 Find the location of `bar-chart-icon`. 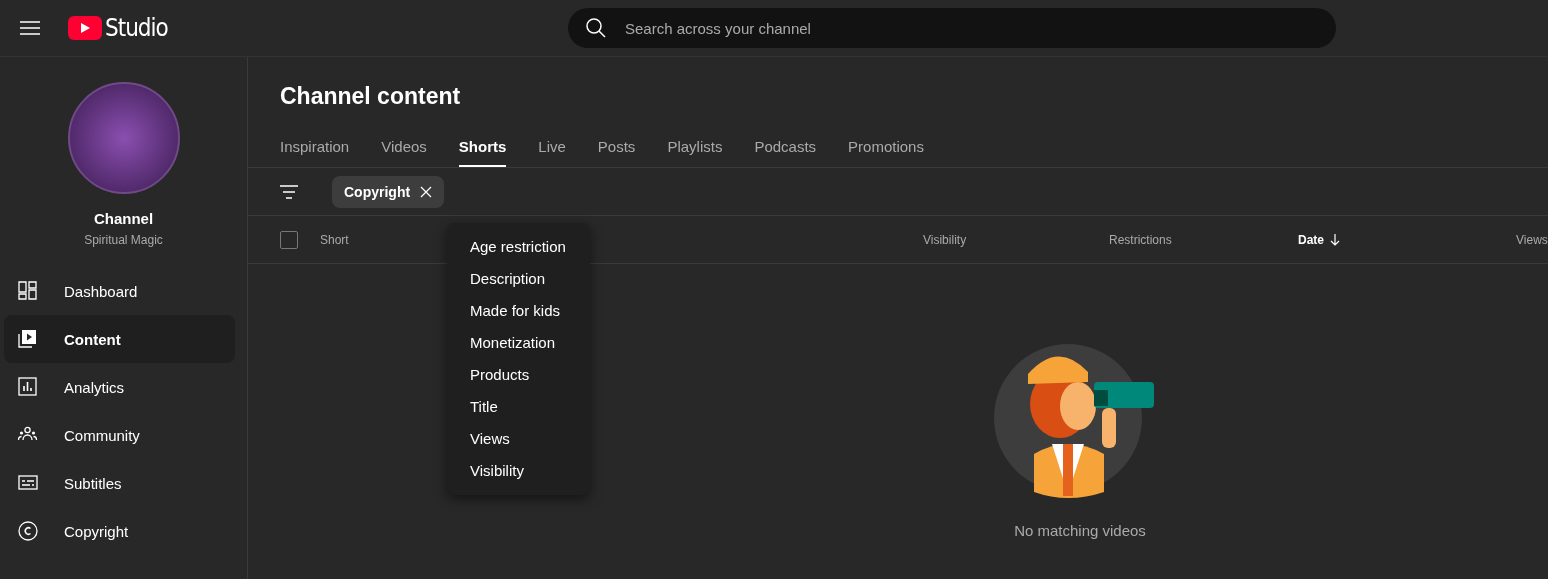

bar-chart-icon is located at coordinates (28, 387).